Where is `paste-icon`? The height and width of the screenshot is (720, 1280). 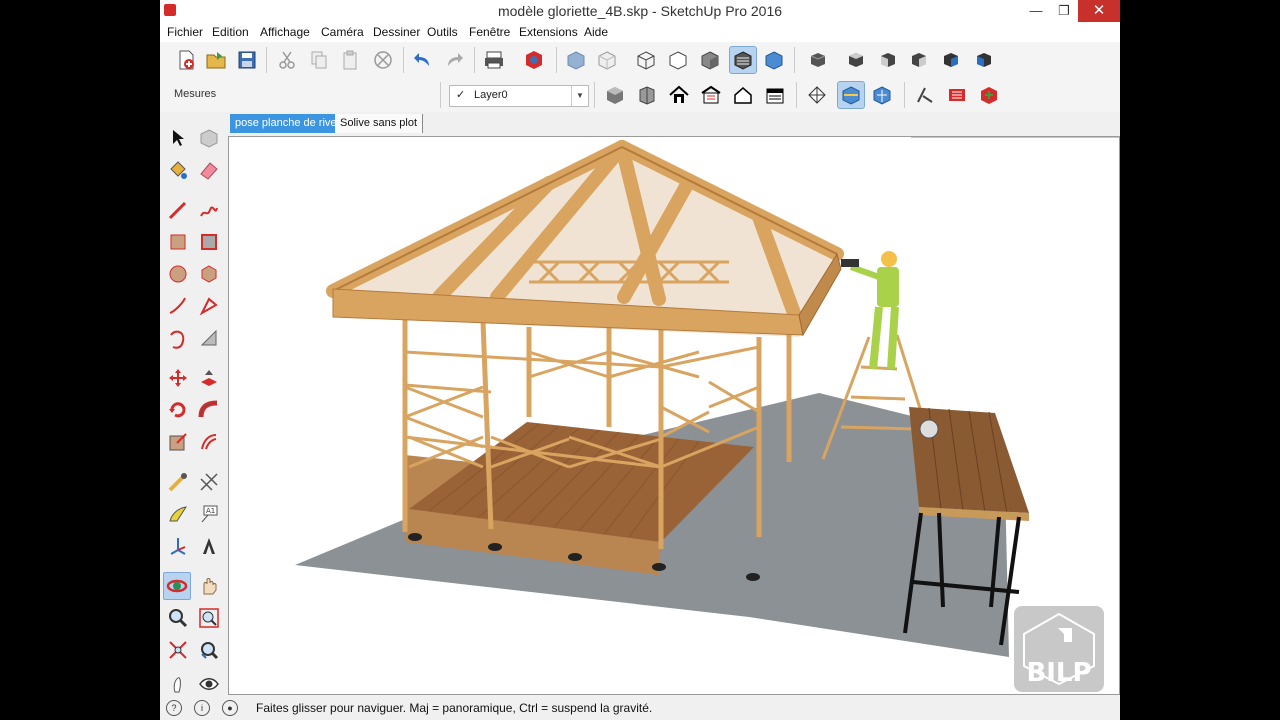
paste-icon is located at coordinates (350, 60).